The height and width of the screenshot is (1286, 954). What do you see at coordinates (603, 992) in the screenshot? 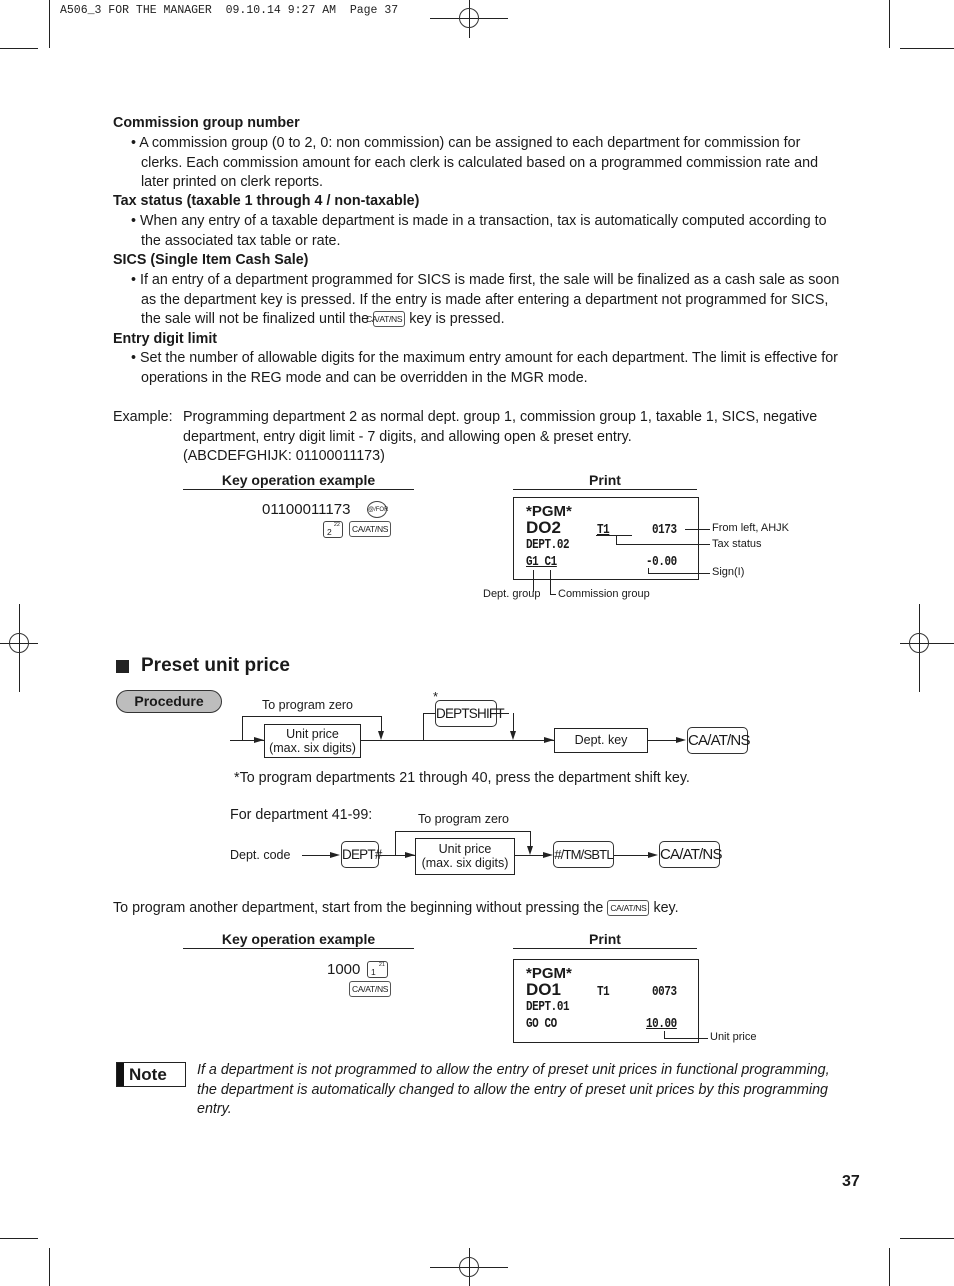
I see `receipt-tax: T1` at bounding box center [603, 992].